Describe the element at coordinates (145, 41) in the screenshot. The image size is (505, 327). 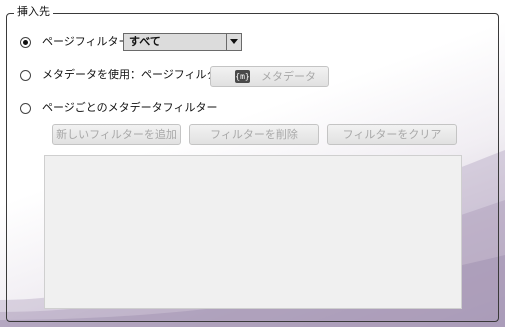
I see `page-filter-dropdown-value: すべて` at that location.